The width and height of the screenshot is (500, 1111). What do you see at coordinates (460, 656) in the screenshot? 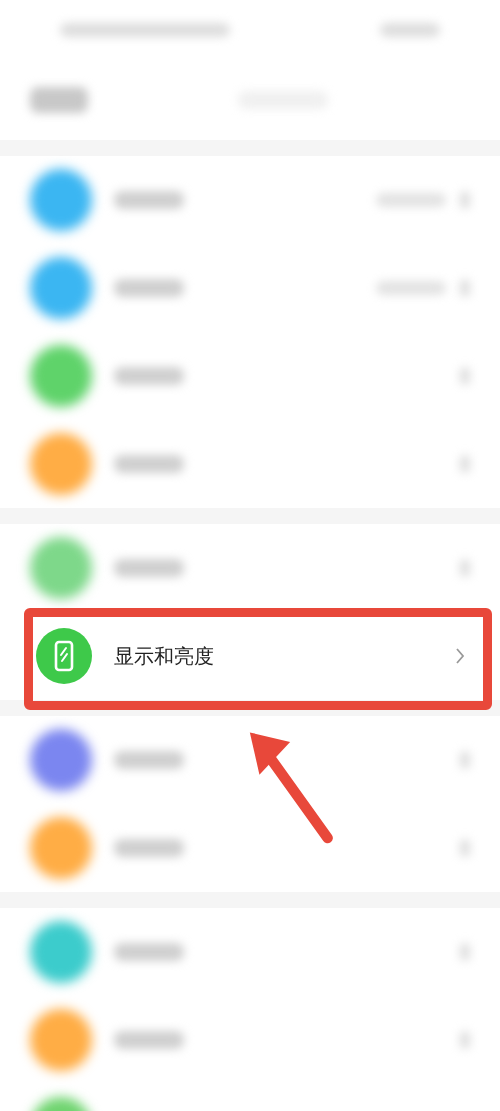
I see `chevron-icon` at bounding box center [460, 656].